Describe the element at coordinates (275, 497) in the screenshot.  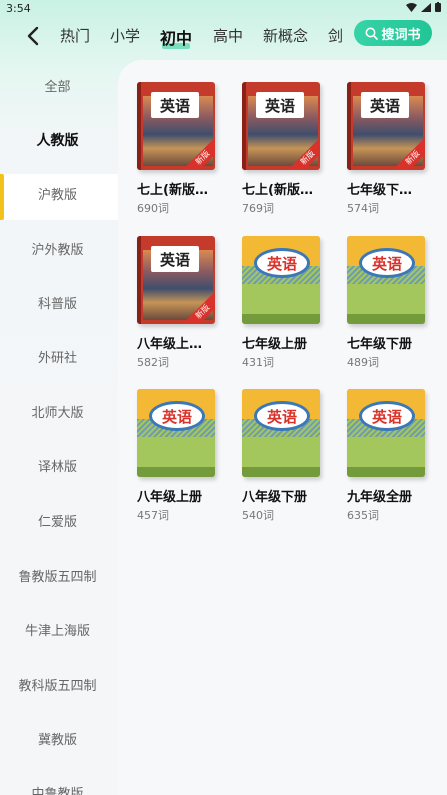
I see `book-name: 八年级下册` at that location.